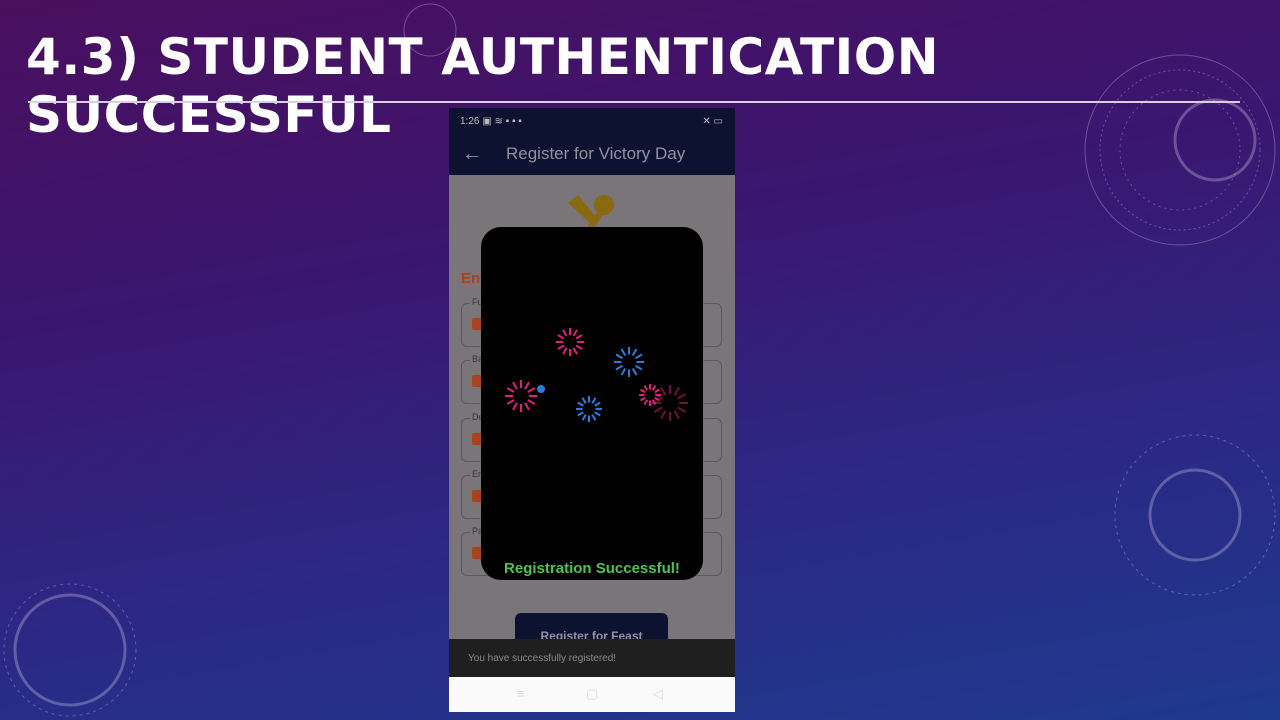  What do you see at coordinates (592, 121) in the screenshot?
I see `status-bar: 1:26 ▣ ≋ ▪ ▪ ▪ ✕ ▭` at bounding box center [592, 121].